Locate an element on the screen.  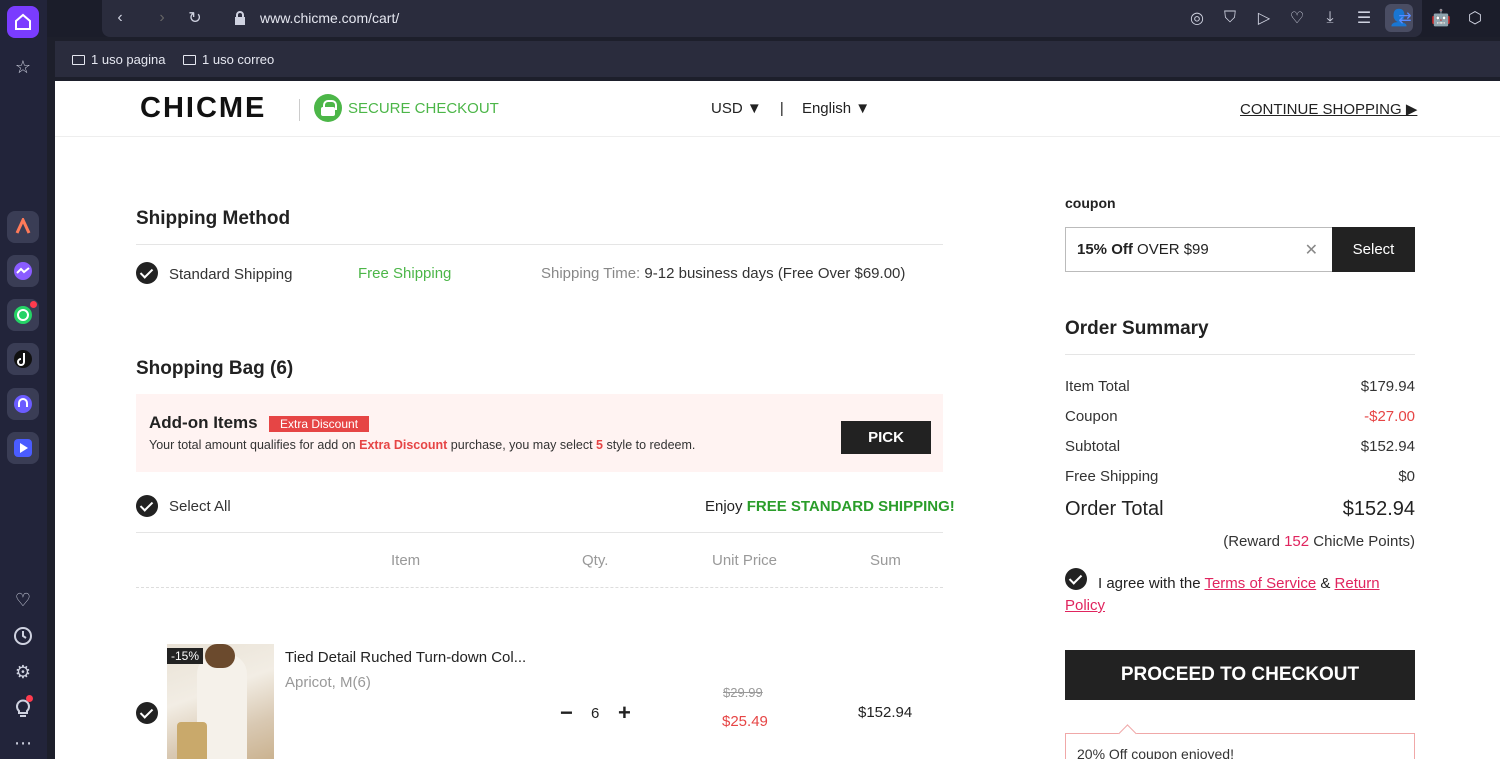
coupon-input: 15% Off OVER $99 ✕ is located at coordinates (1199, 249).